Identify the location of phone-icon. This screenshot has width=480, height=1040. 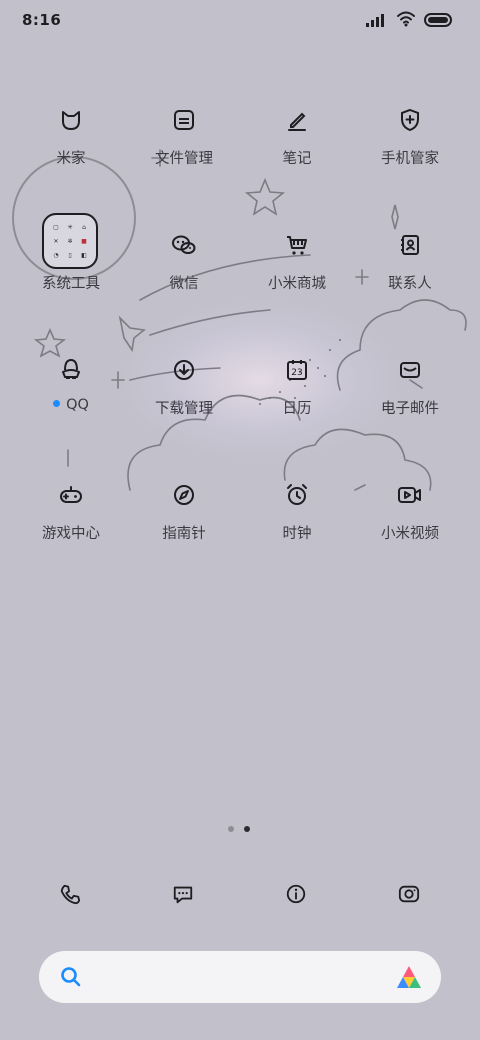
(70, 896).